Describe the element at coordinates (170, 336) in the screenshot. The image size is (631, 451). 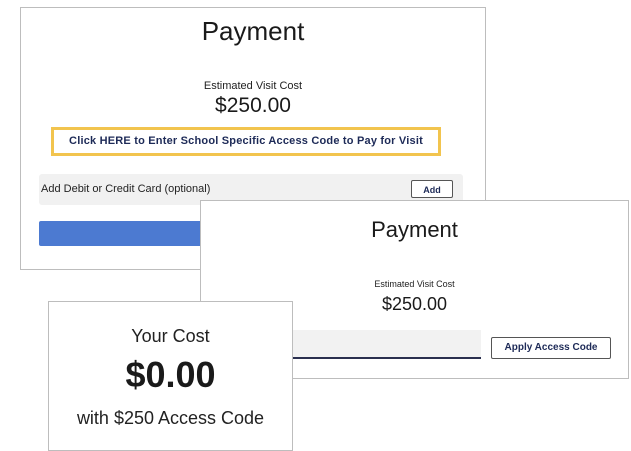
I see `your-cost-label: Your Cost` at that location.